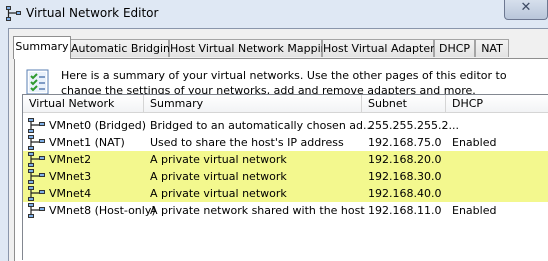 This screenshot has width=548, height=261. I want to click on cell-subnet: 192.168.75.0, so click(405, 142).